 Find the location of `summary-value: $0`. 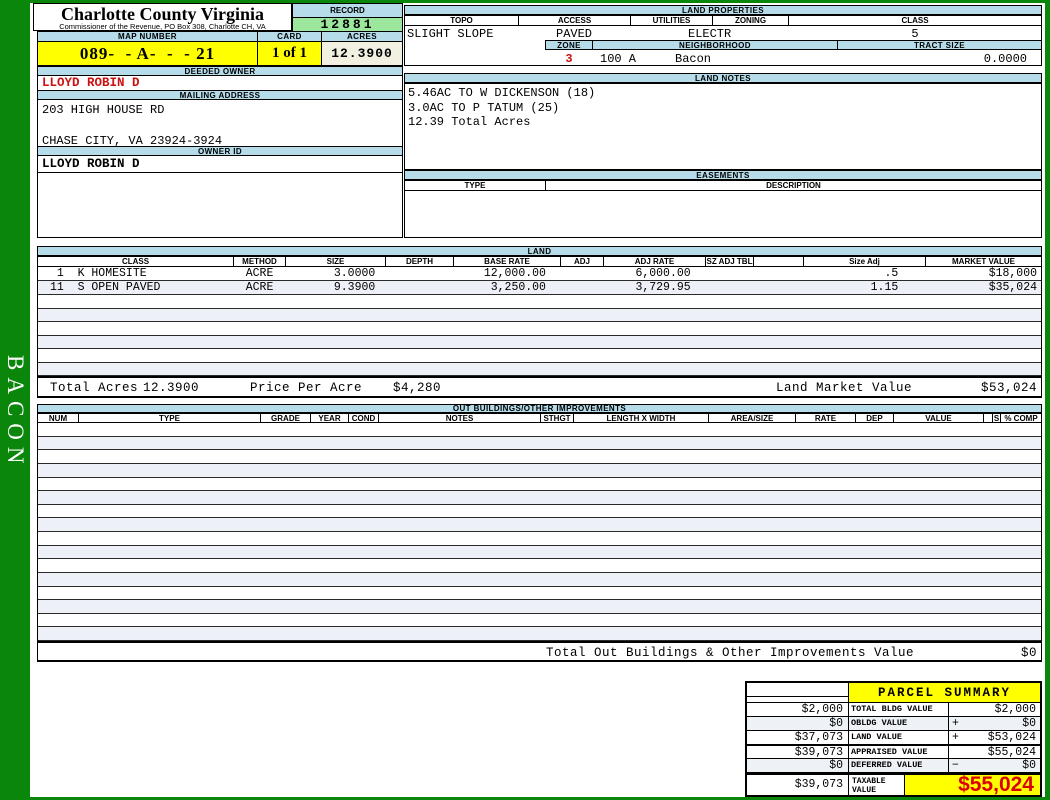

summary-value: $0 is located at coordinates (1029, 765).